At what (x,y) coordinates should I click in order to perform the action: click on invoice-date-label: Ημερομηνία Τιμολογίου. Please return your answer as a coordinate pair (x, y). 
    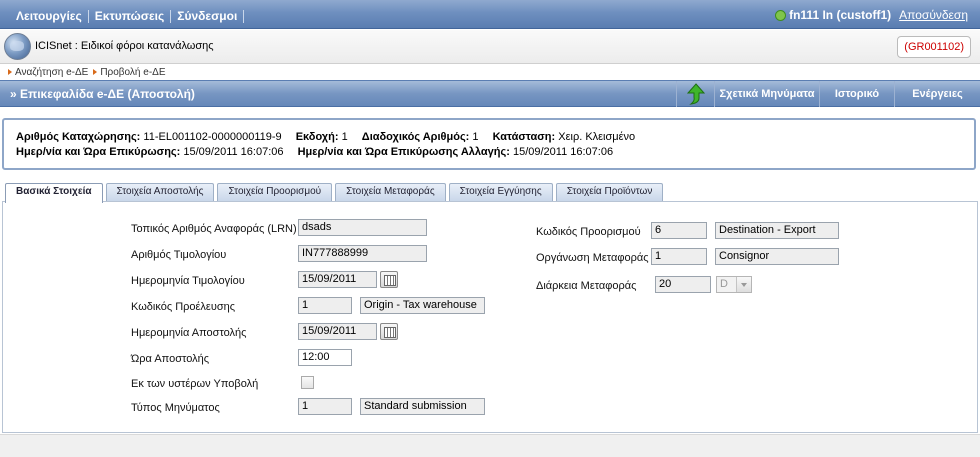
    Looking at the image, I should click on (188, 281).